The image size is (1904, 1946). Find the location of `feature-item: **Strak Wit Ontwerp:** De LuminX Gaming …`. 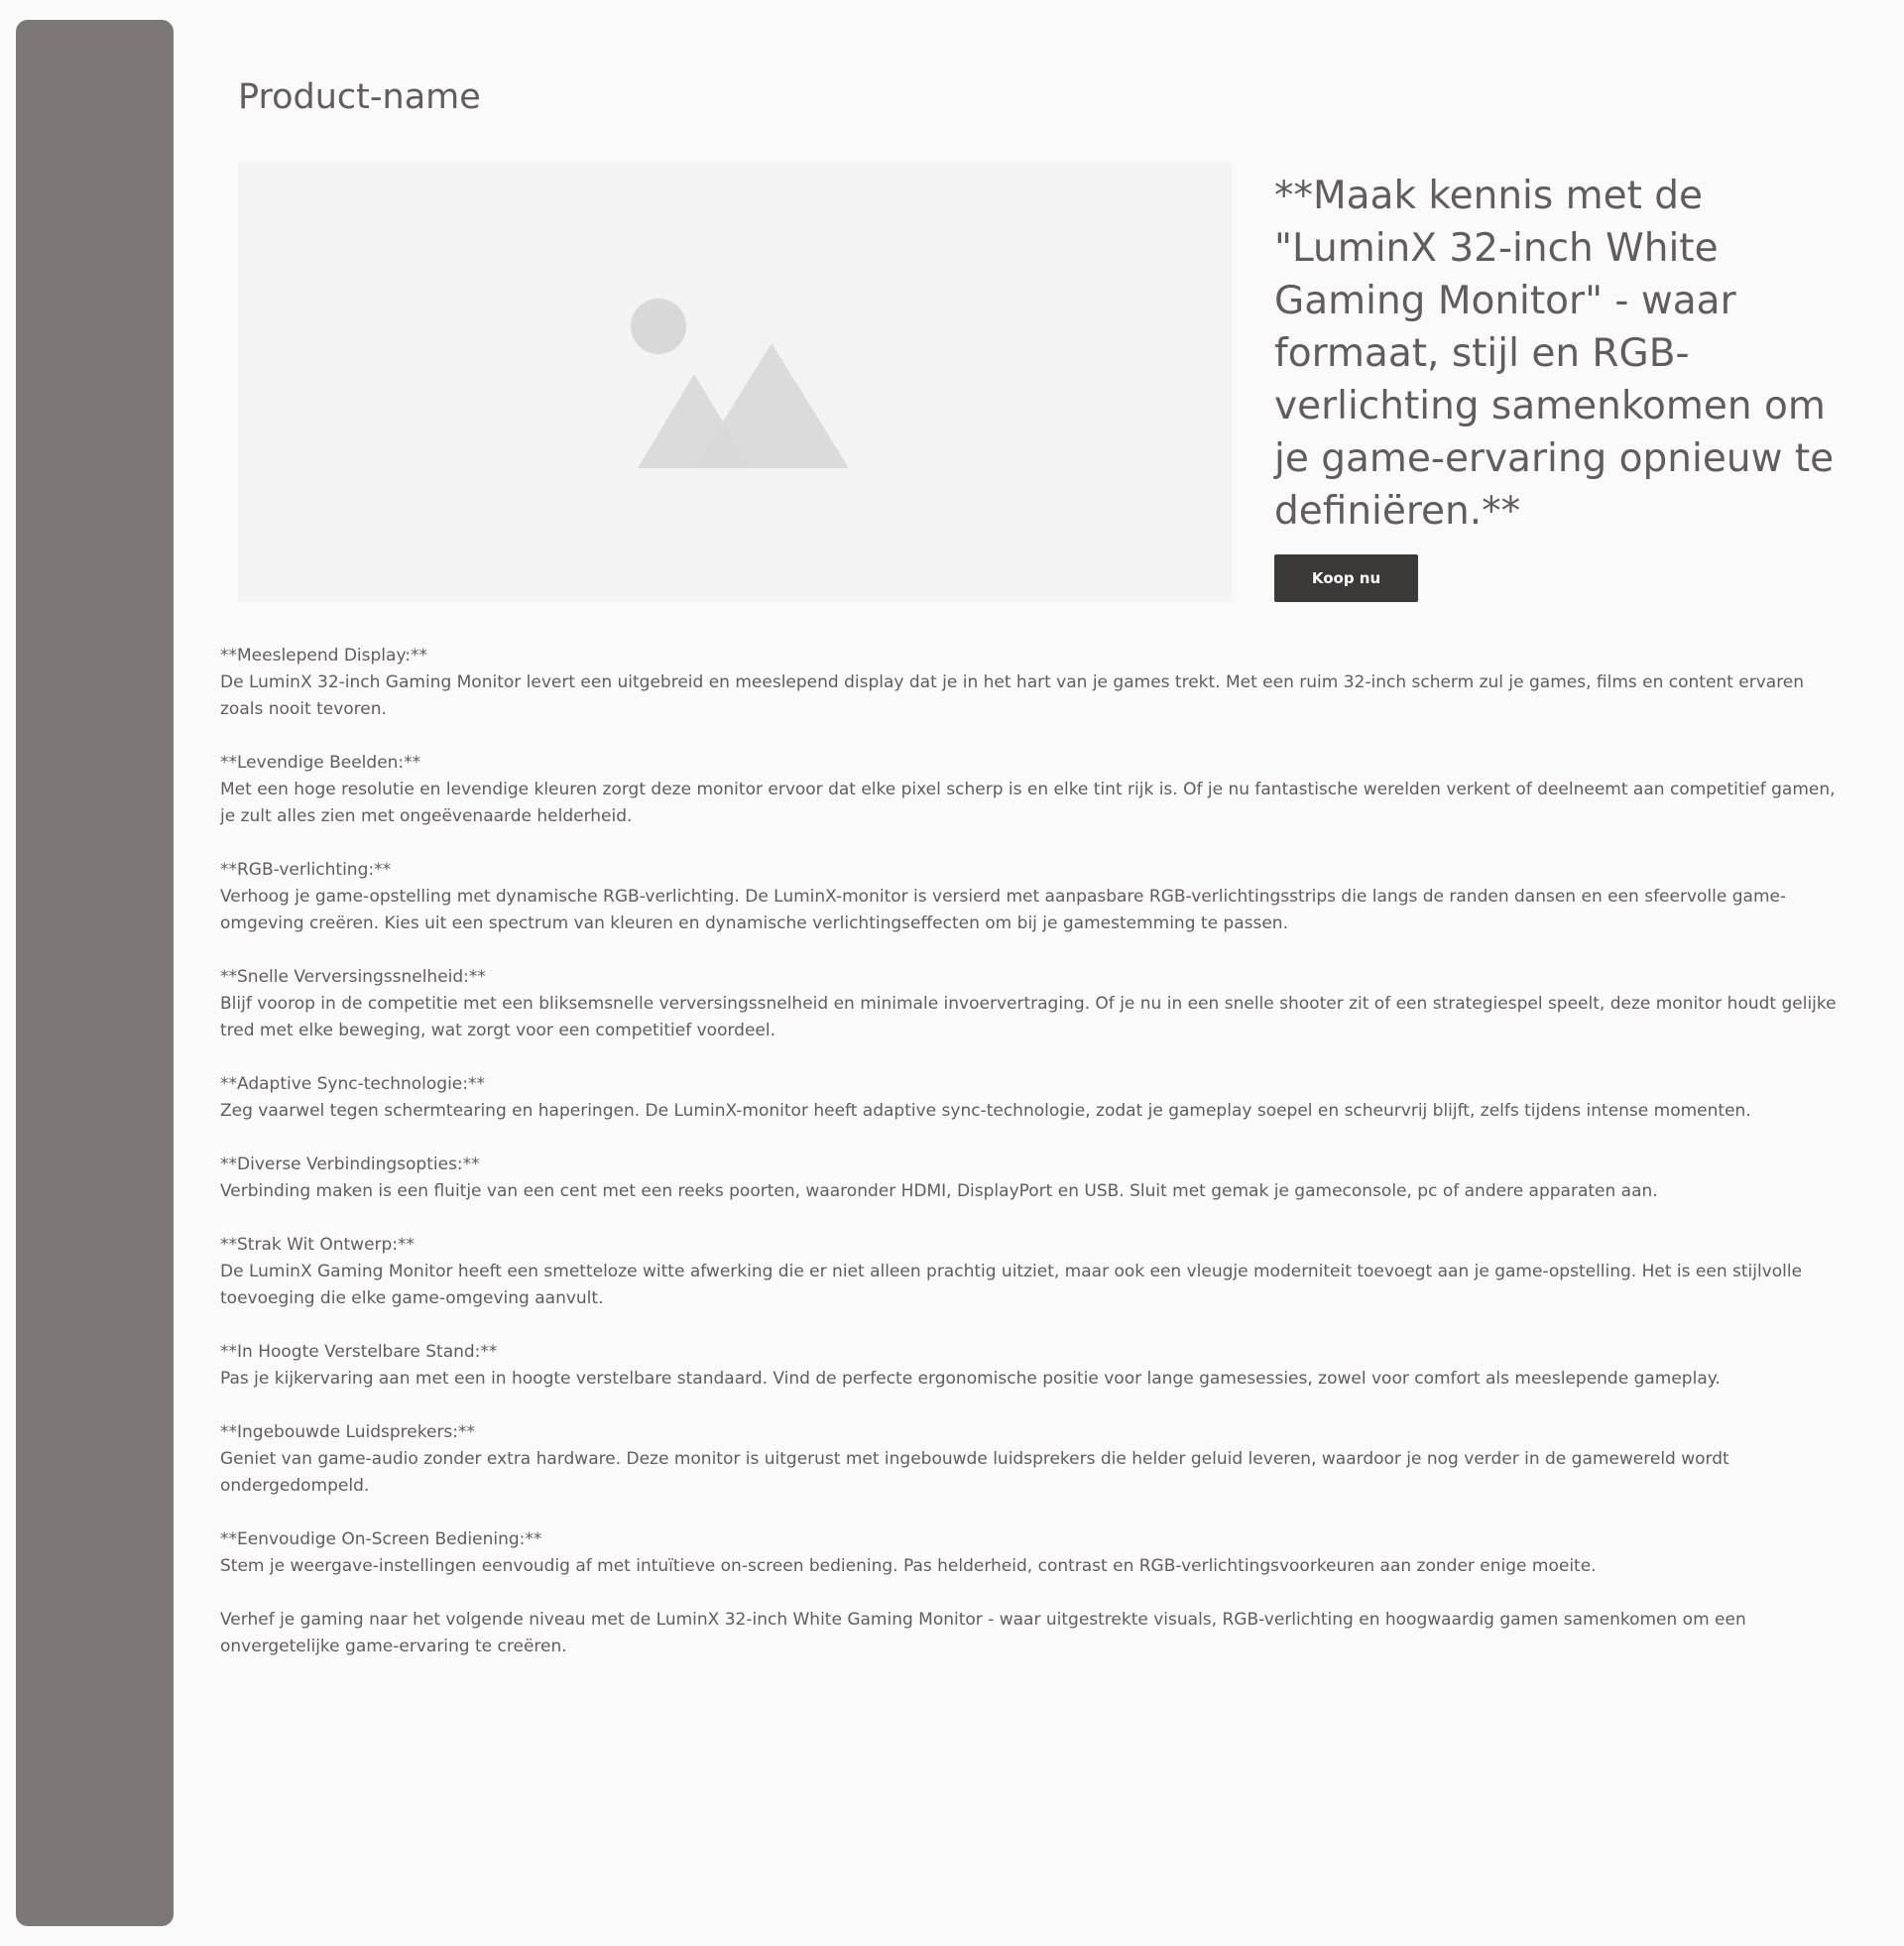

feature-item: **Strak Wit Ontwerp:** De LuminX Gaming … is located at coordinates (1035, 1272).